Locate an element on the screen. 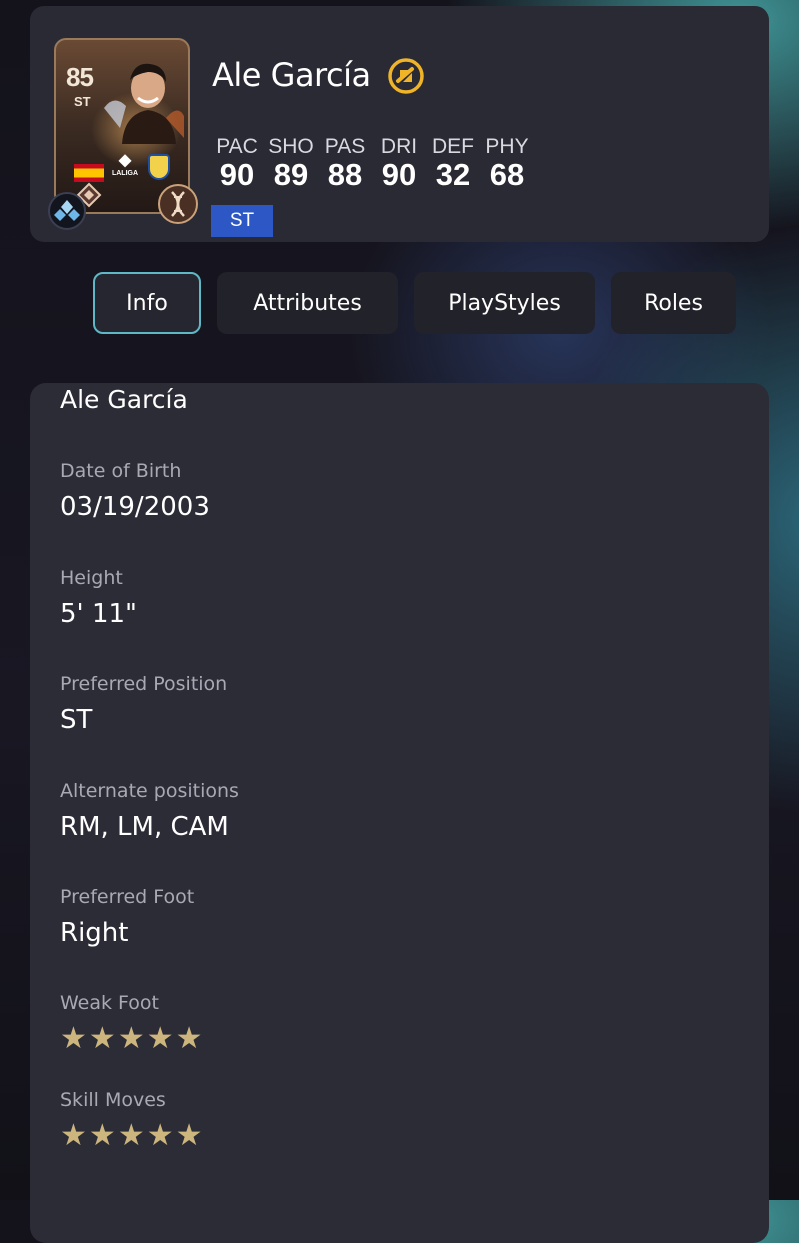  stat-pas: PAS 88 is located at coordinates (345, 162).